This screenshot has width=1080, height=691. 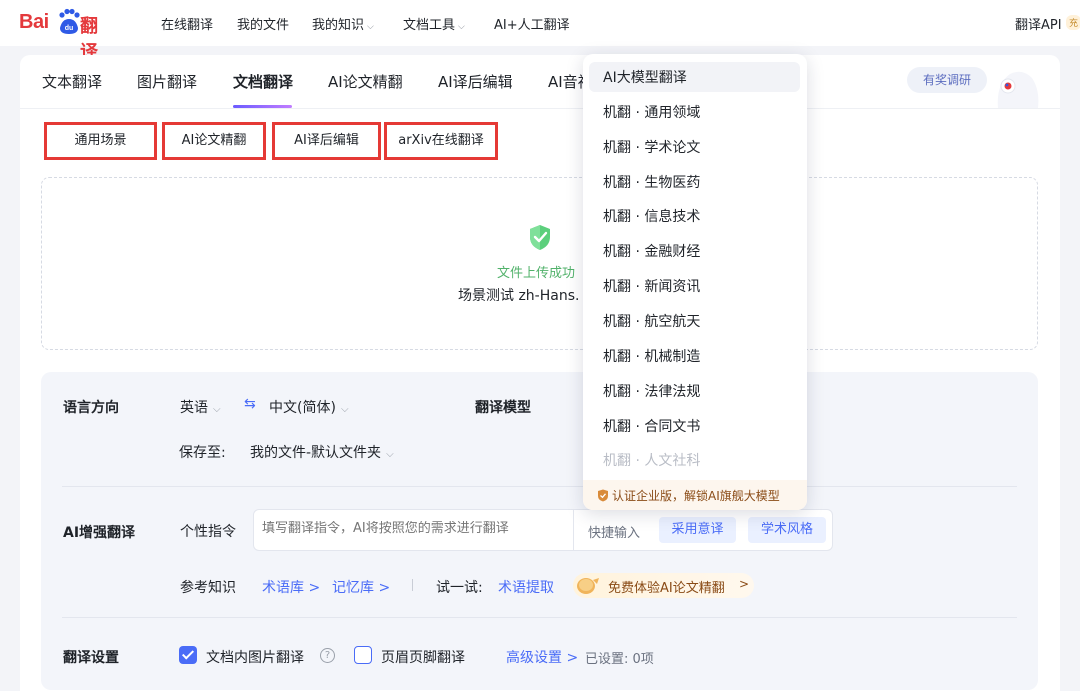 What do you see at coordinates (651, 182) in the screenshot?
I see `dropdown-item-biomed: 机翻 · 生物医药` at bounding box center [651, 182].